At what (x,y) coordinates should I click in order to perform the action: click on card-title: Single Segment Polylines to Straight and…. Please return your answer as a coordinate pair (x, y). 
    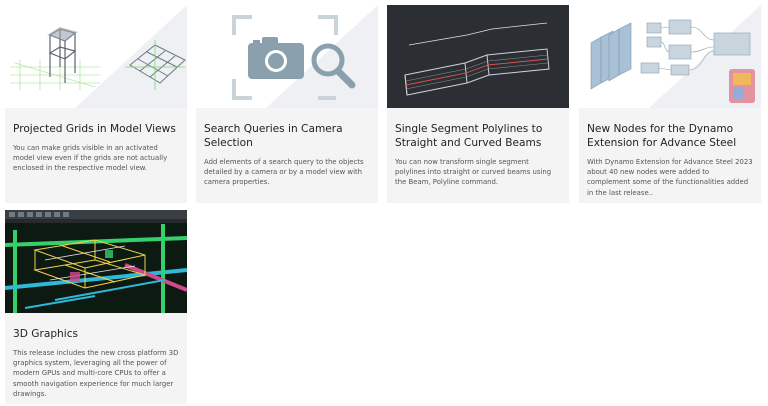
    Looking at the image, I should click on (478, 136).